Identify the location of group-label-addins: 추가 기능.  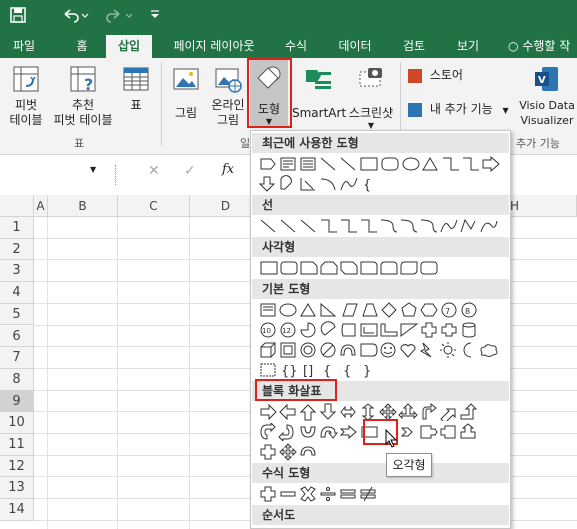
(538, 143).